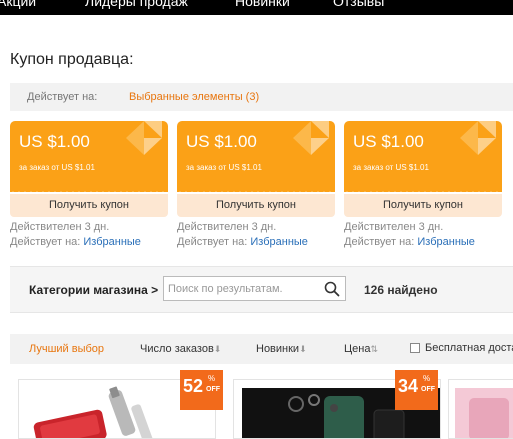 Image resolution: width=513 pixels, height=439 pixels. What do you see at coordinates (374, 349) in the screenshot?
I see `sort-updown-icon: ⇅` at bounding box center [374, 349].